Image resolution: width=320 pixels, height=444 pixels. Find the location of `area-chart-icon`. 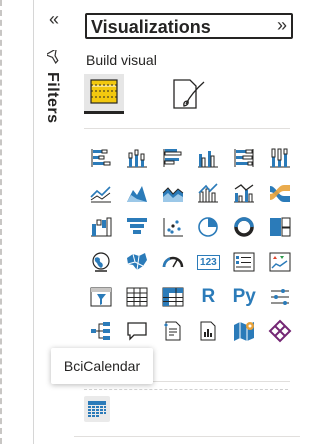

area-chart-icon is located at coordinates (137, 193).